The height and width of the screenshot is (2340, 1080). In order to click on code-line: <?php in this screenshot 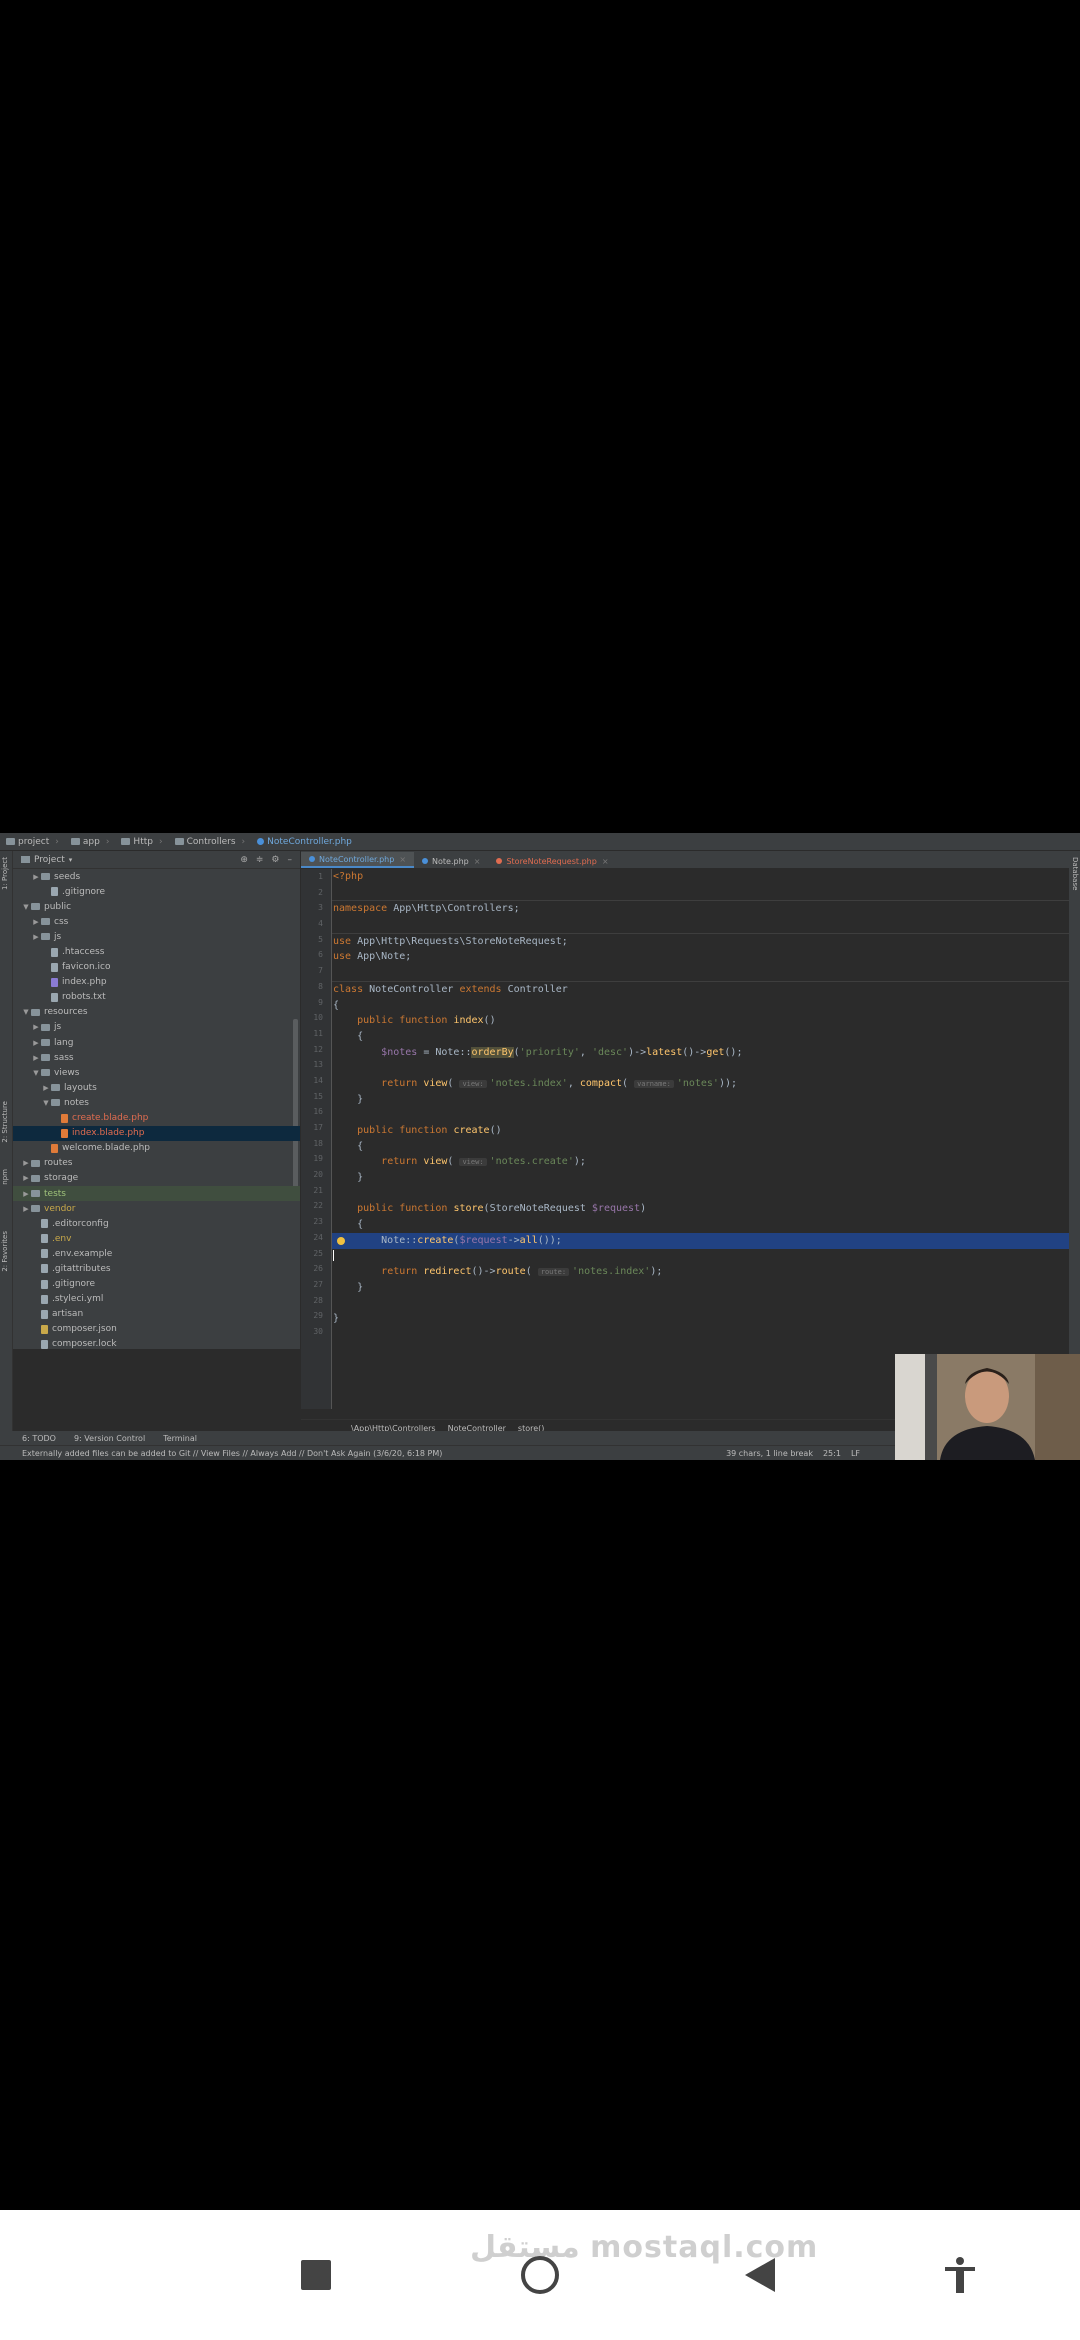, I will do `click(700, 877)`.